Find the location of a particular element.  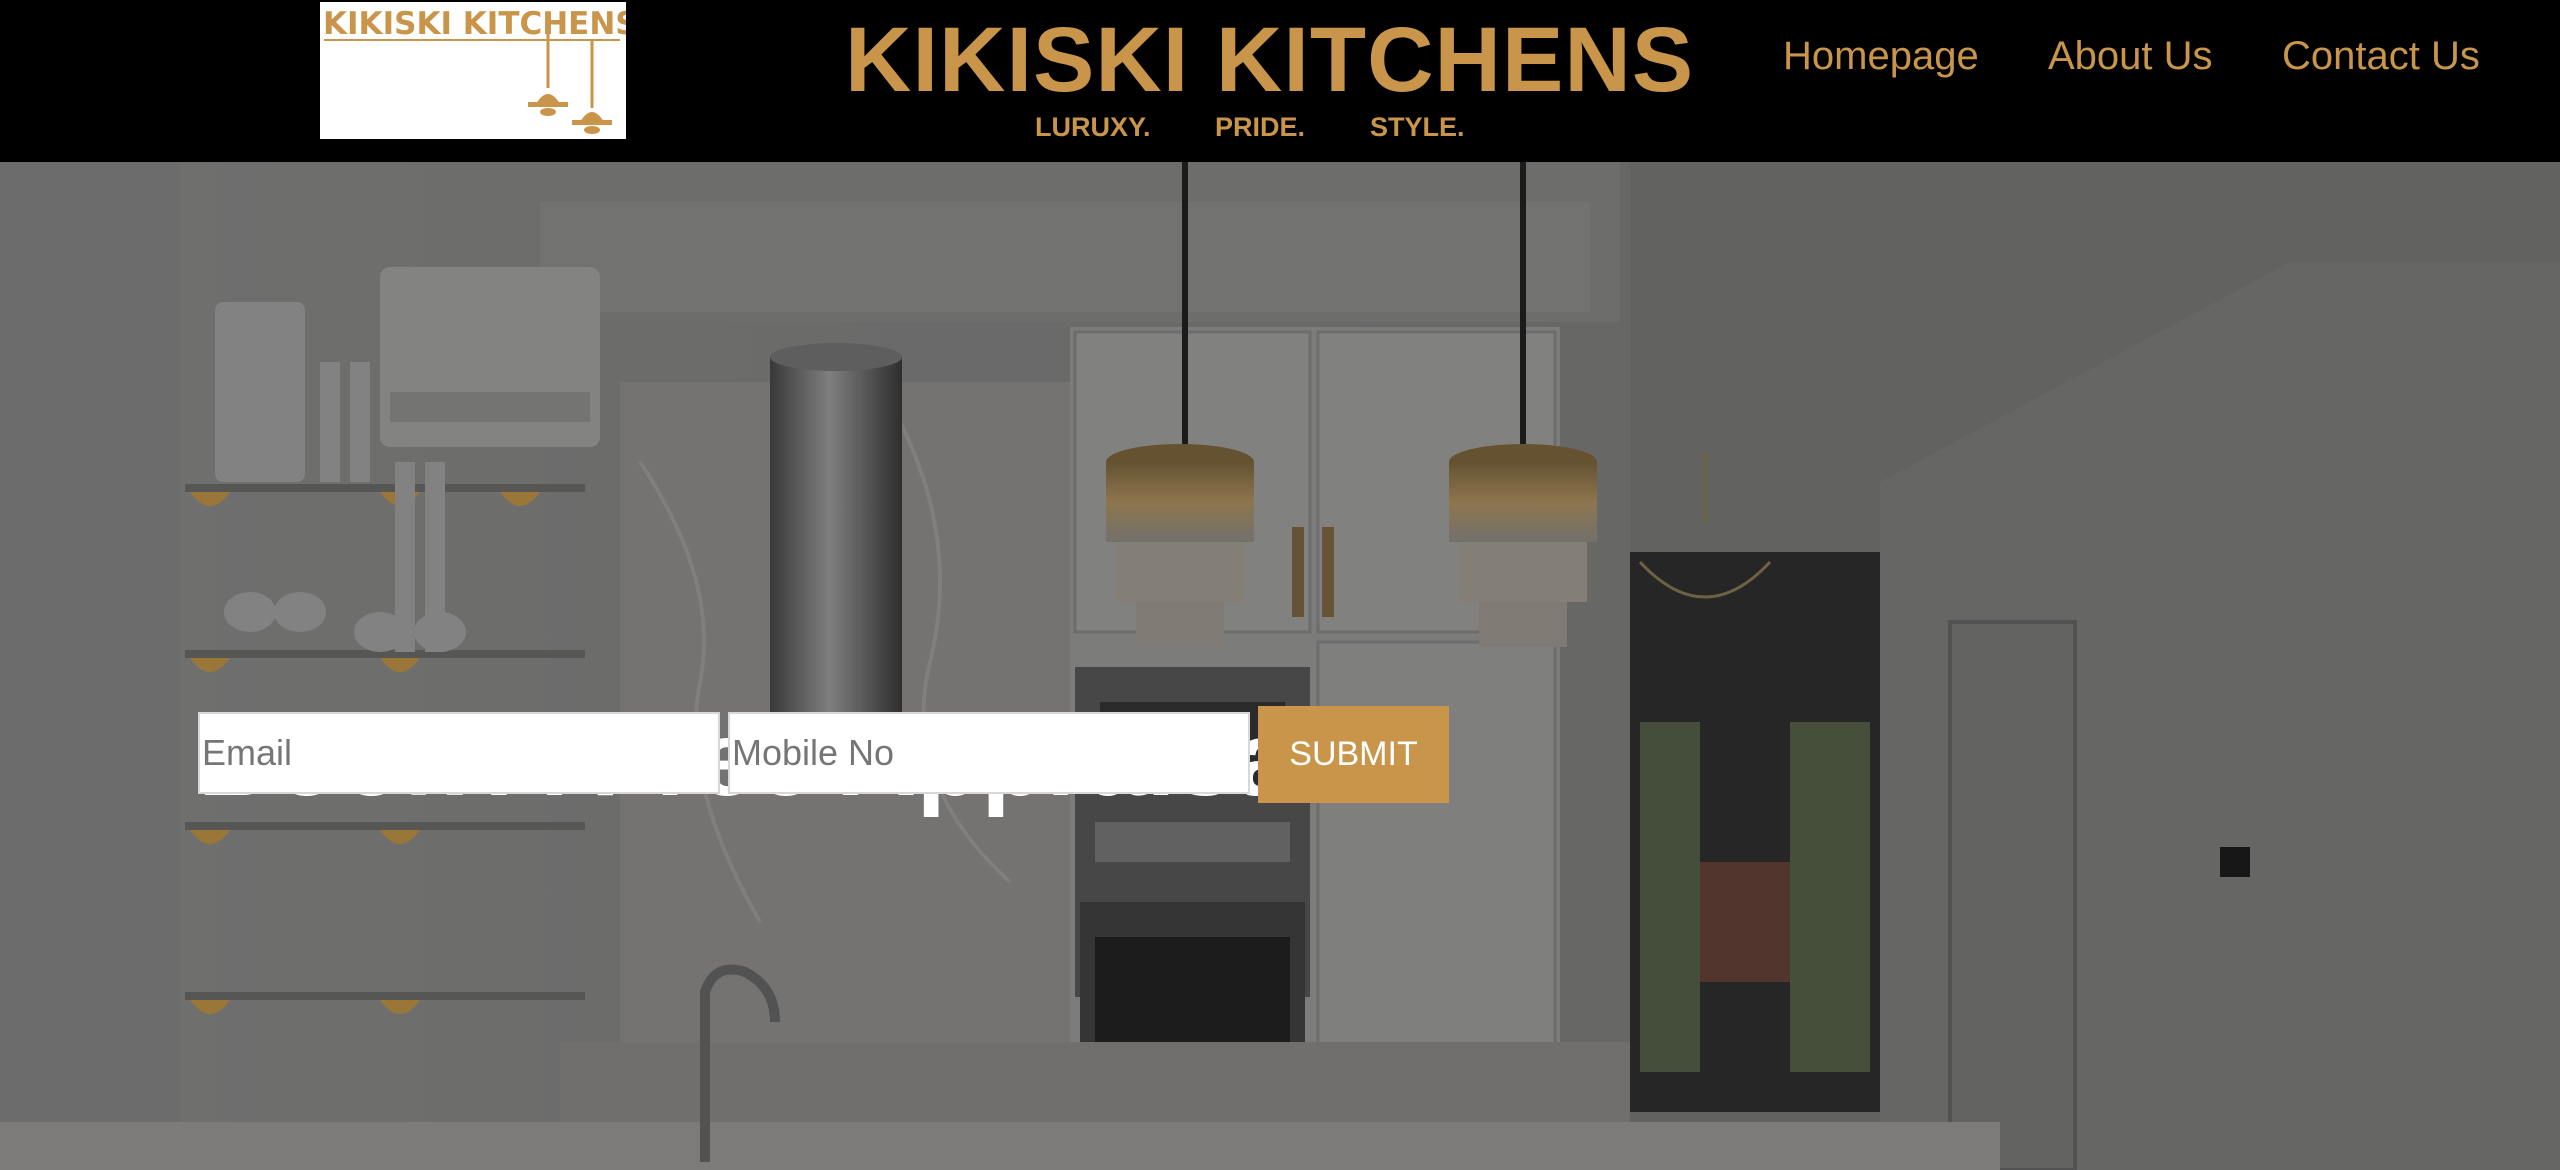

mobile-field is located at coordinates (989, 753).